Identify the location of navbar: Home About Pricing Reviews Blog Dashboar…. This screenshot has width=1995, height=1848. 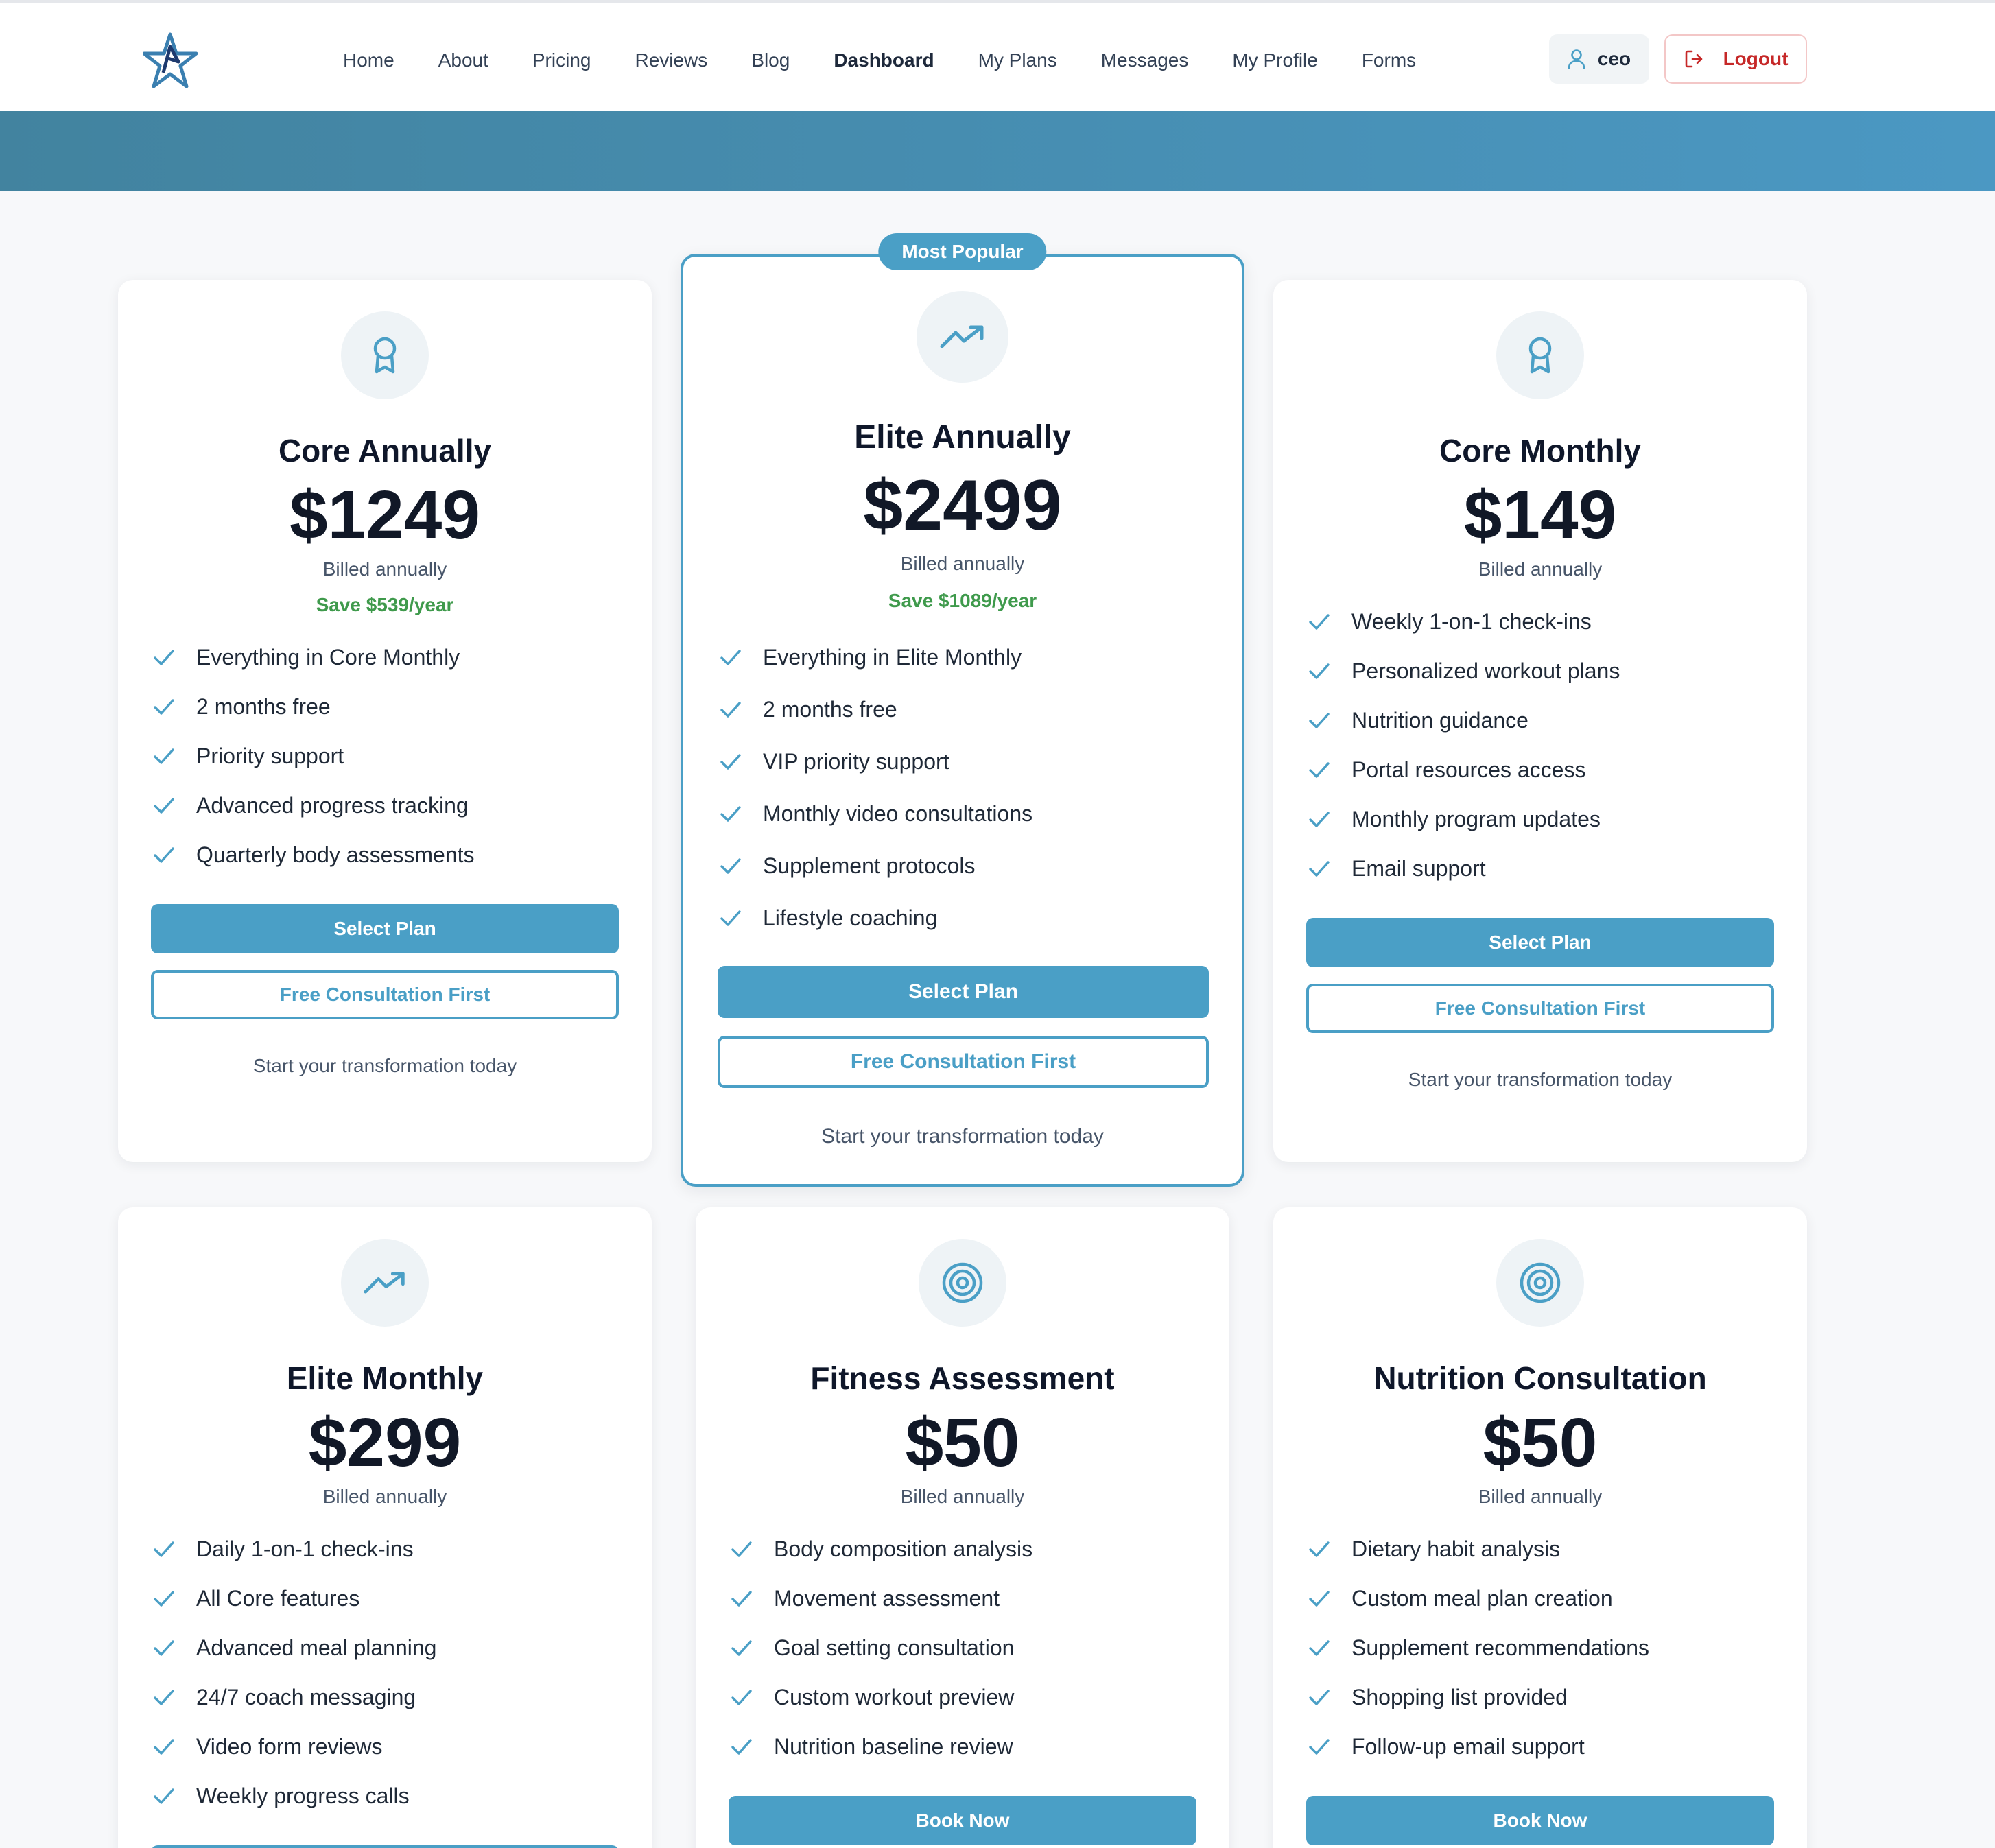
(997, 57).